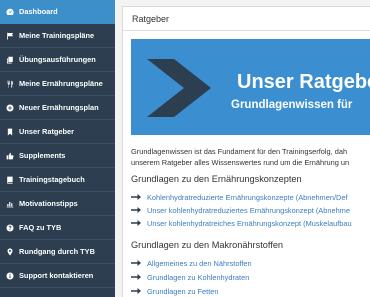  What do you see at coordinates (38, 11) in the screenshot?
I see `sidebar-item-label: Dashboard` at bounding box center [38, 11].